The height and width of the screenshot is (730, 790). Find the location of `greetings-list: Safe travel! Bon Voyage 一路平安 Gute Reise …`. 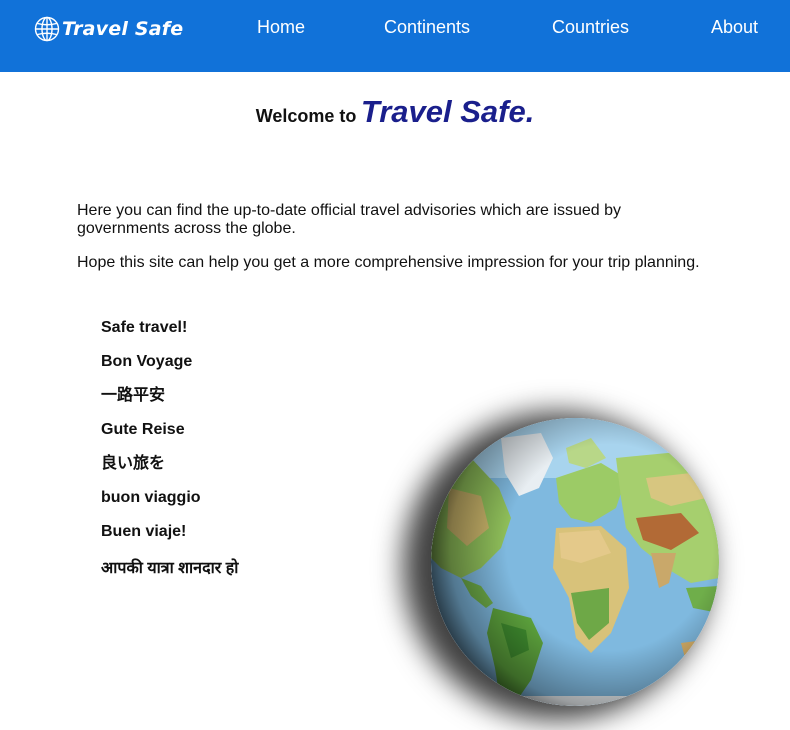

greetings-list: Safe travel! Bon Voyage 一路平安 Gute Reise … is located at coordinates (169, 456).